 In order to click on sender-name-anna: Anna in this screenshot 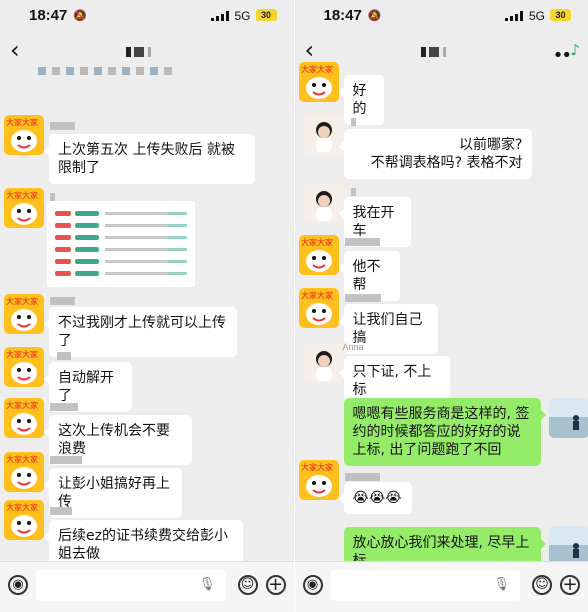, I will do `click(353, 347)`.